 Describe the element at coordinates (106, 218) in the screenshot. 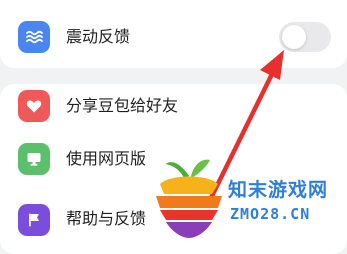

I see `help-and-feedback-label: 帮助与反馈` at that location.